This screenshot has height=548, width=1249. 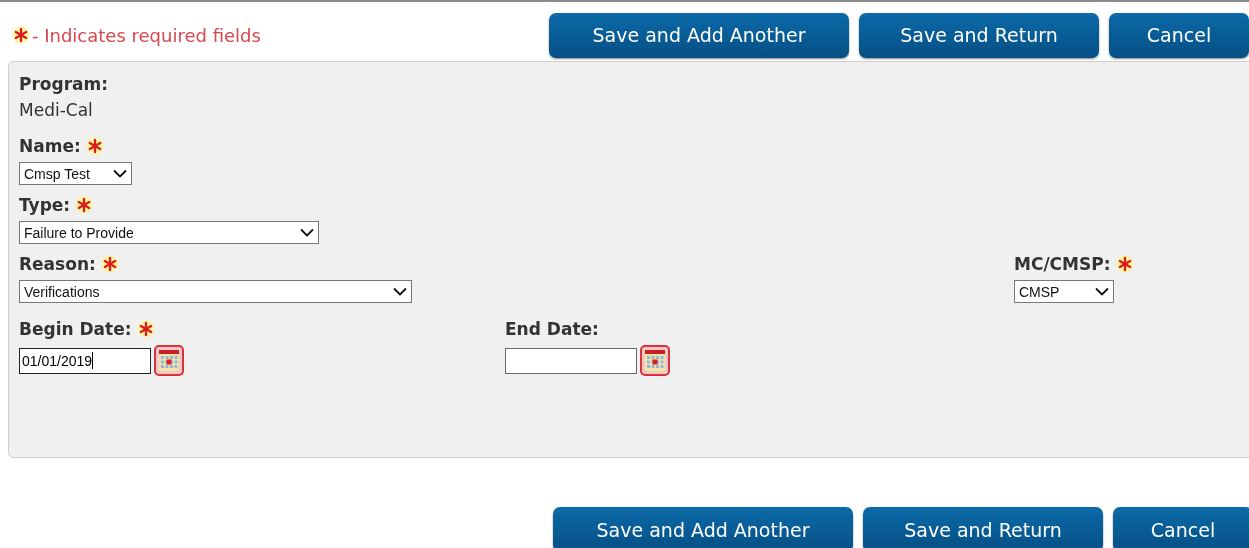 What do you see at coordinates (1064, 291) in the screenshot?
I see `dropdown: CMSP` at bounding box center [1064, 291].